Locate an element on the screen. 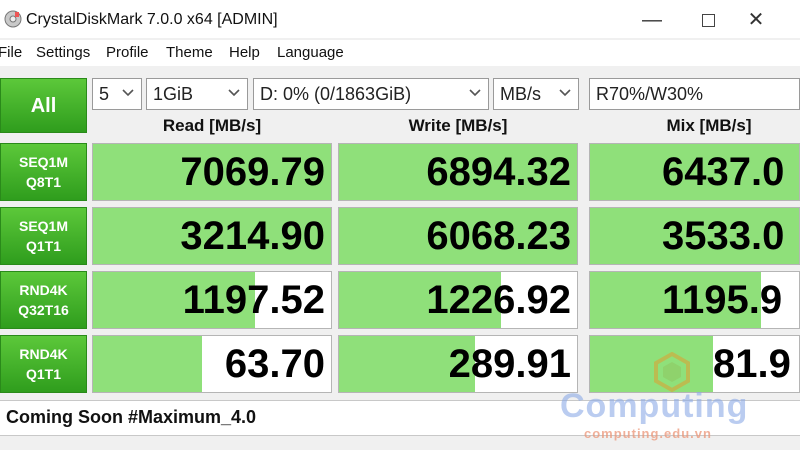 This screenshot has height=450, width=800. drive-value: D: 0% (0/1863GiB) is located at coordinates (336, 94).